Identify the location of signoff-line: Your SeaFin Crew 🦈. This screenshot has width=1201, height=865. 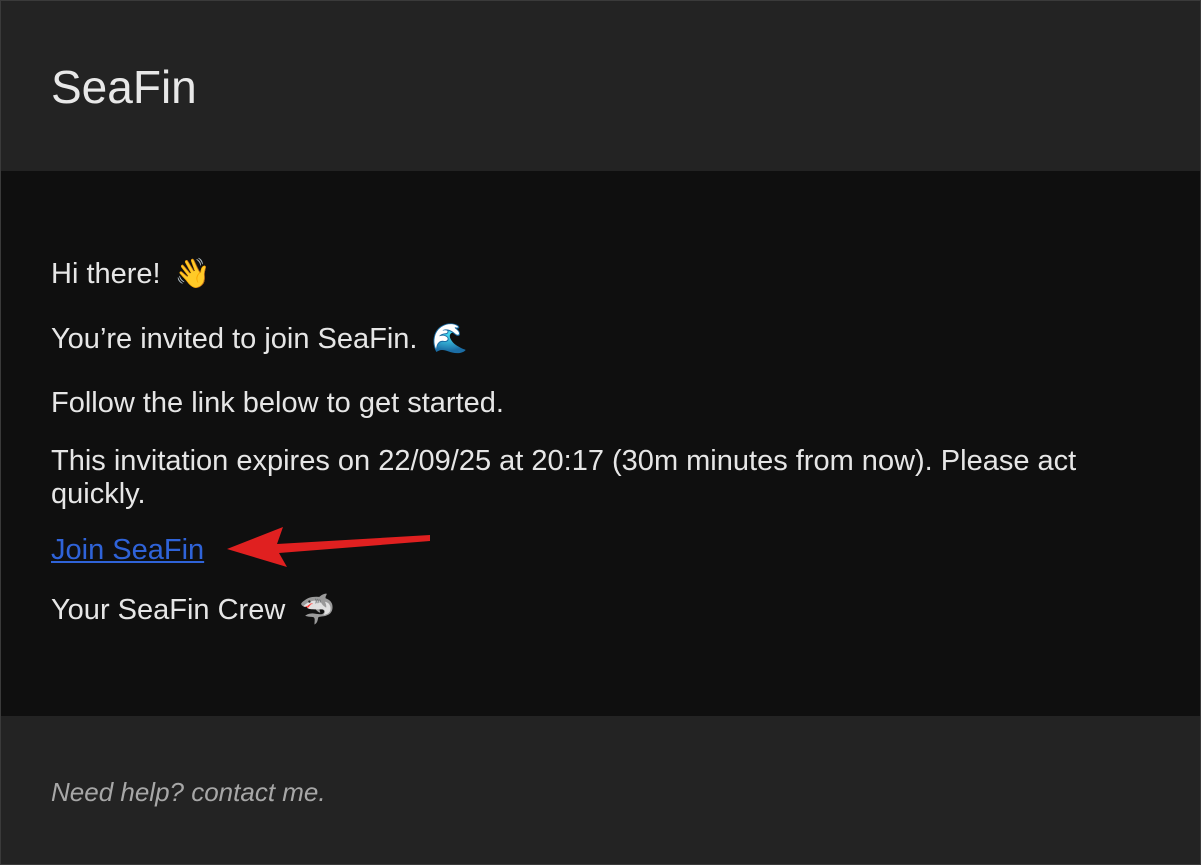
(193, 610).